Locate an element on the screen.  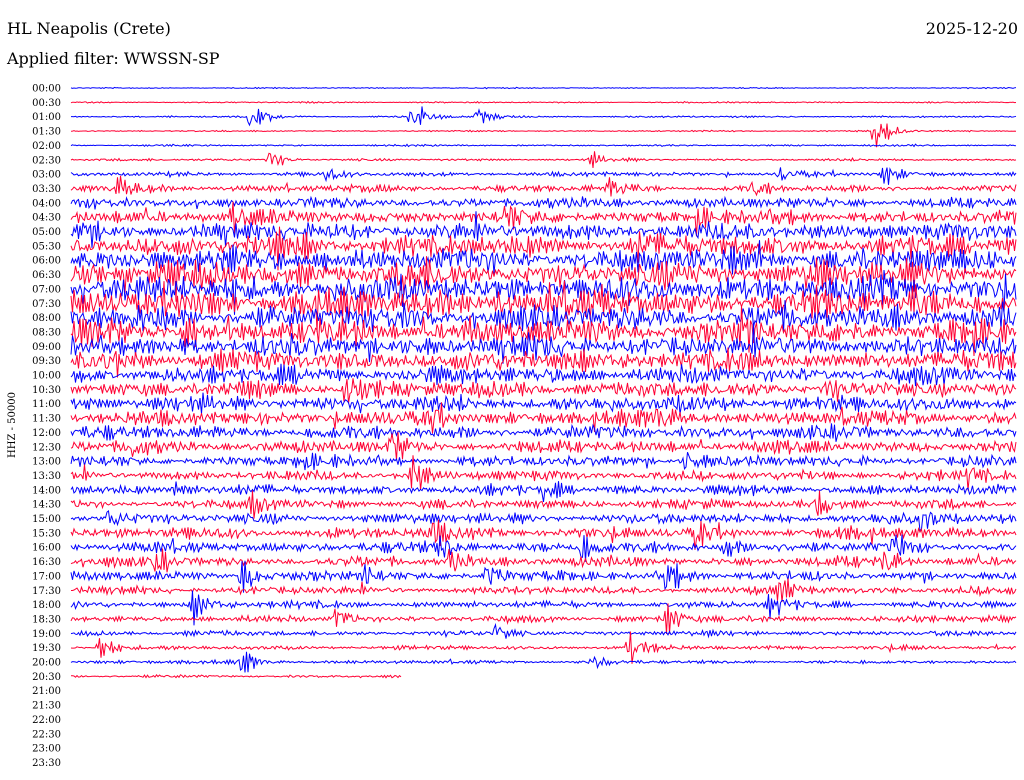
row-tick-label: 20:30 is located at coordinates (46, 677).